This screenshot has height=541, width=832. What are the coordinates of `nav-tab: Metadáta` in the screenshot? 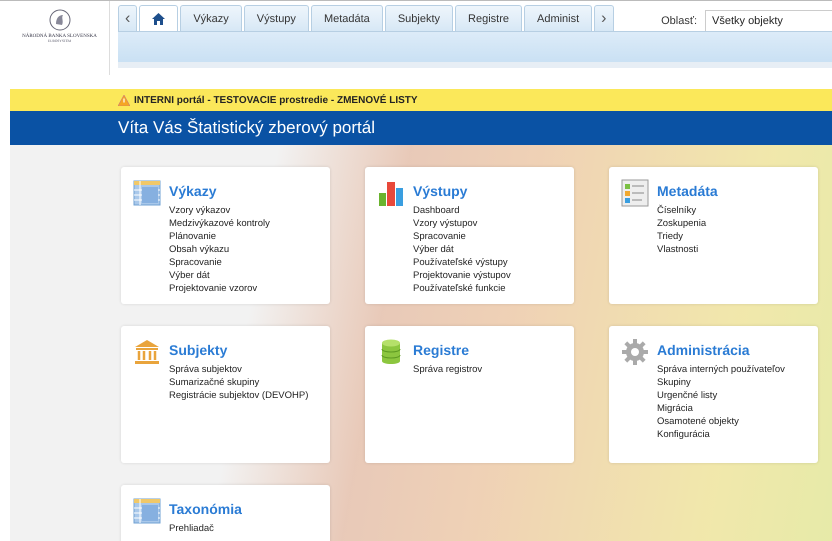 It's located at (346, 18).